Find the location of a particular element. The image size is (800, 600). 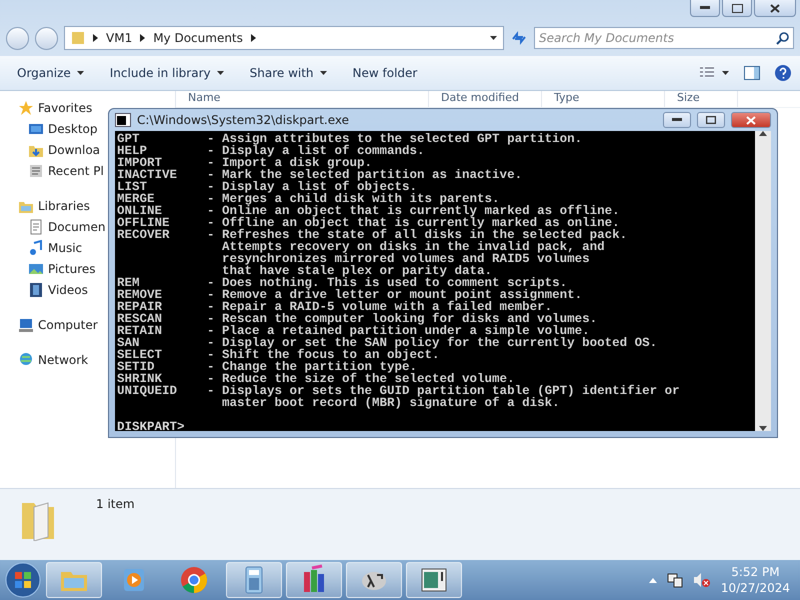

sidebar-label: Videos is located at coordinates (68, 289).